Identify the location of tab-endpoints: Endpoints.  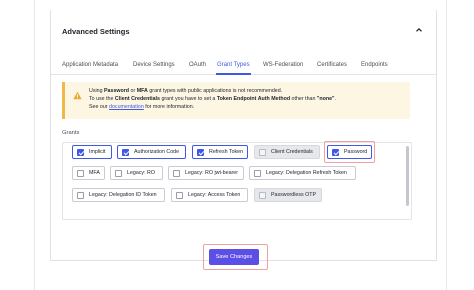
(374, 65).